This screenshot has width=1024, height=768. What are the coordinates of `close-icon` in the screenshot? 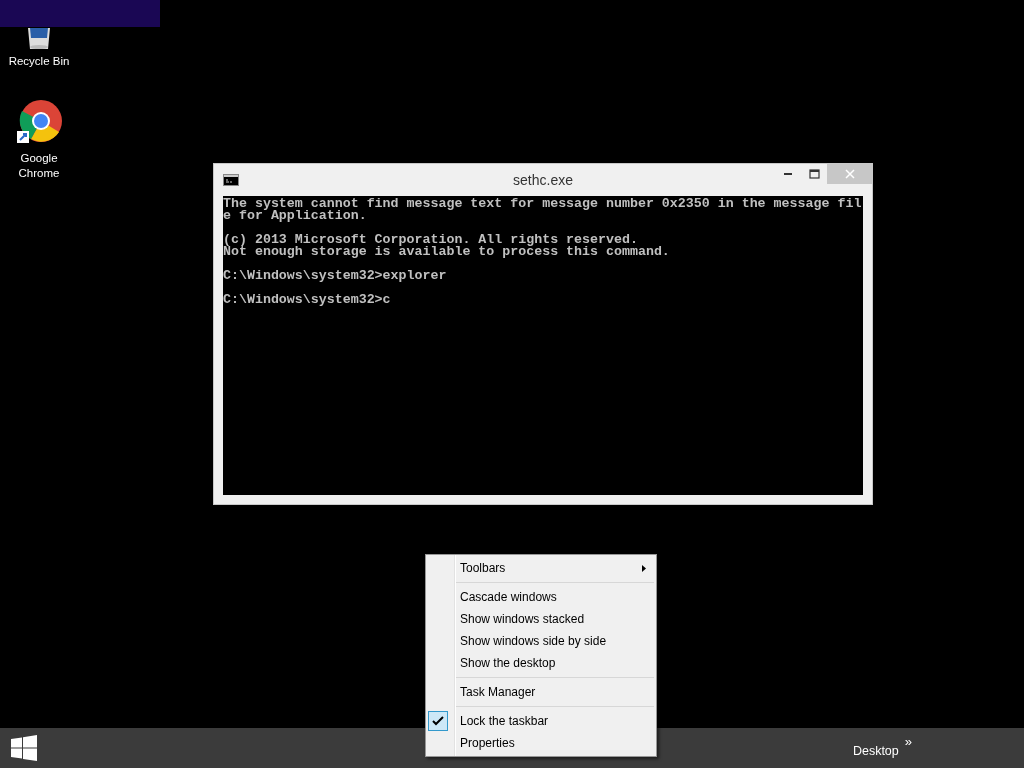 It's located at (849, 174).